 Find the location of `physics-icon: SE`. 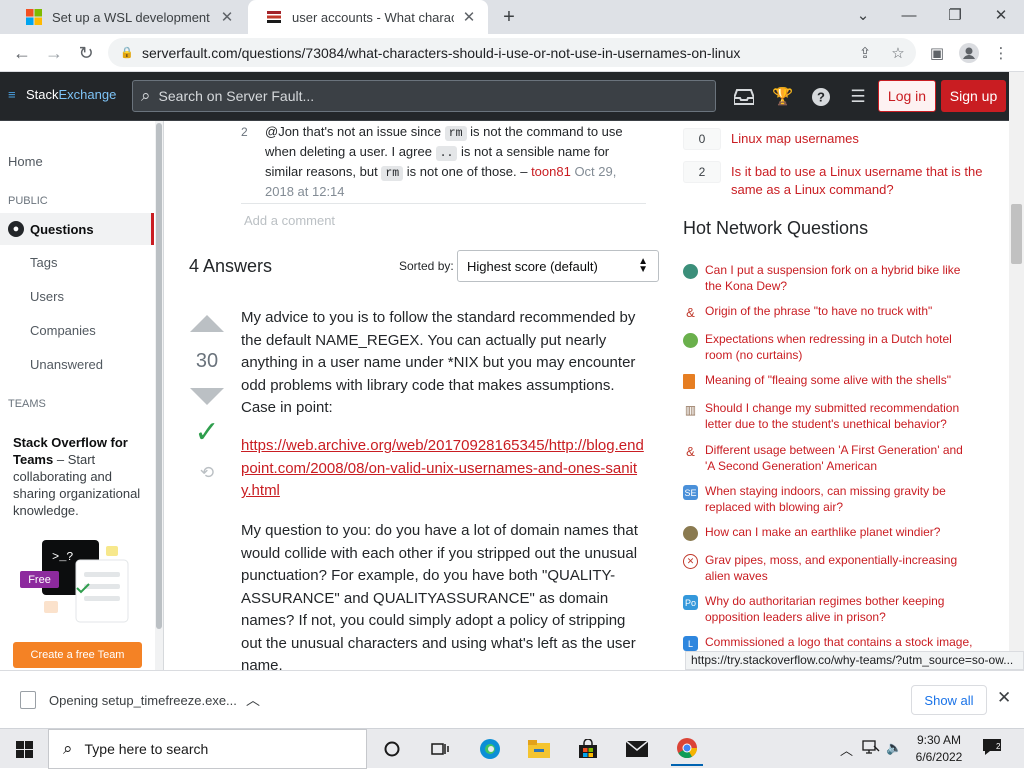

physics-icon: SE is located at coordinates (690, 492).